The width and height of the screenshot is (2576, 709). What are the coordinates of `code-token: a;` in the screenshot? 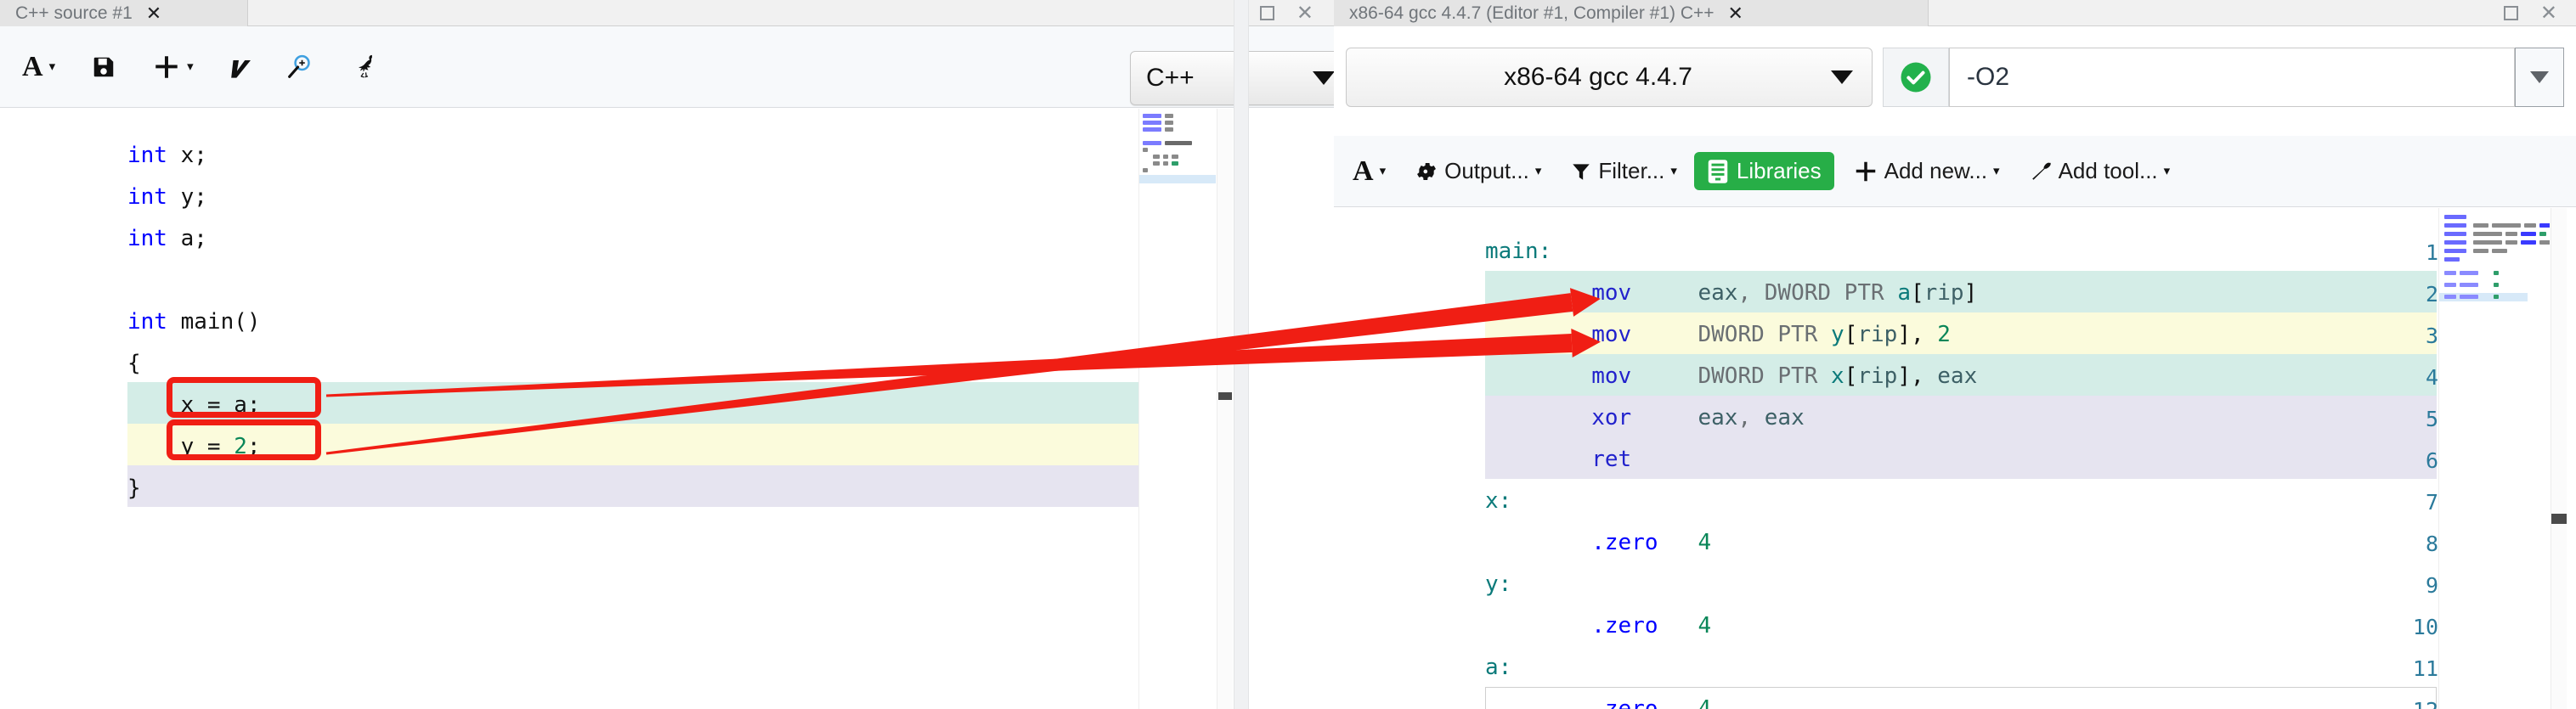 It's located at (187, 238).